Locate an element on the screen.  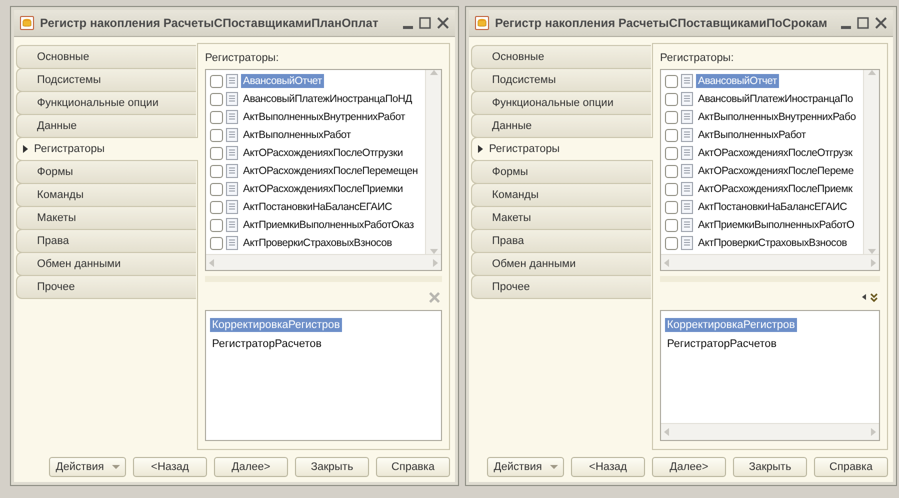
list-item: АктОРасхожденияхПослеПриемк is located at coordinates (775, 189).